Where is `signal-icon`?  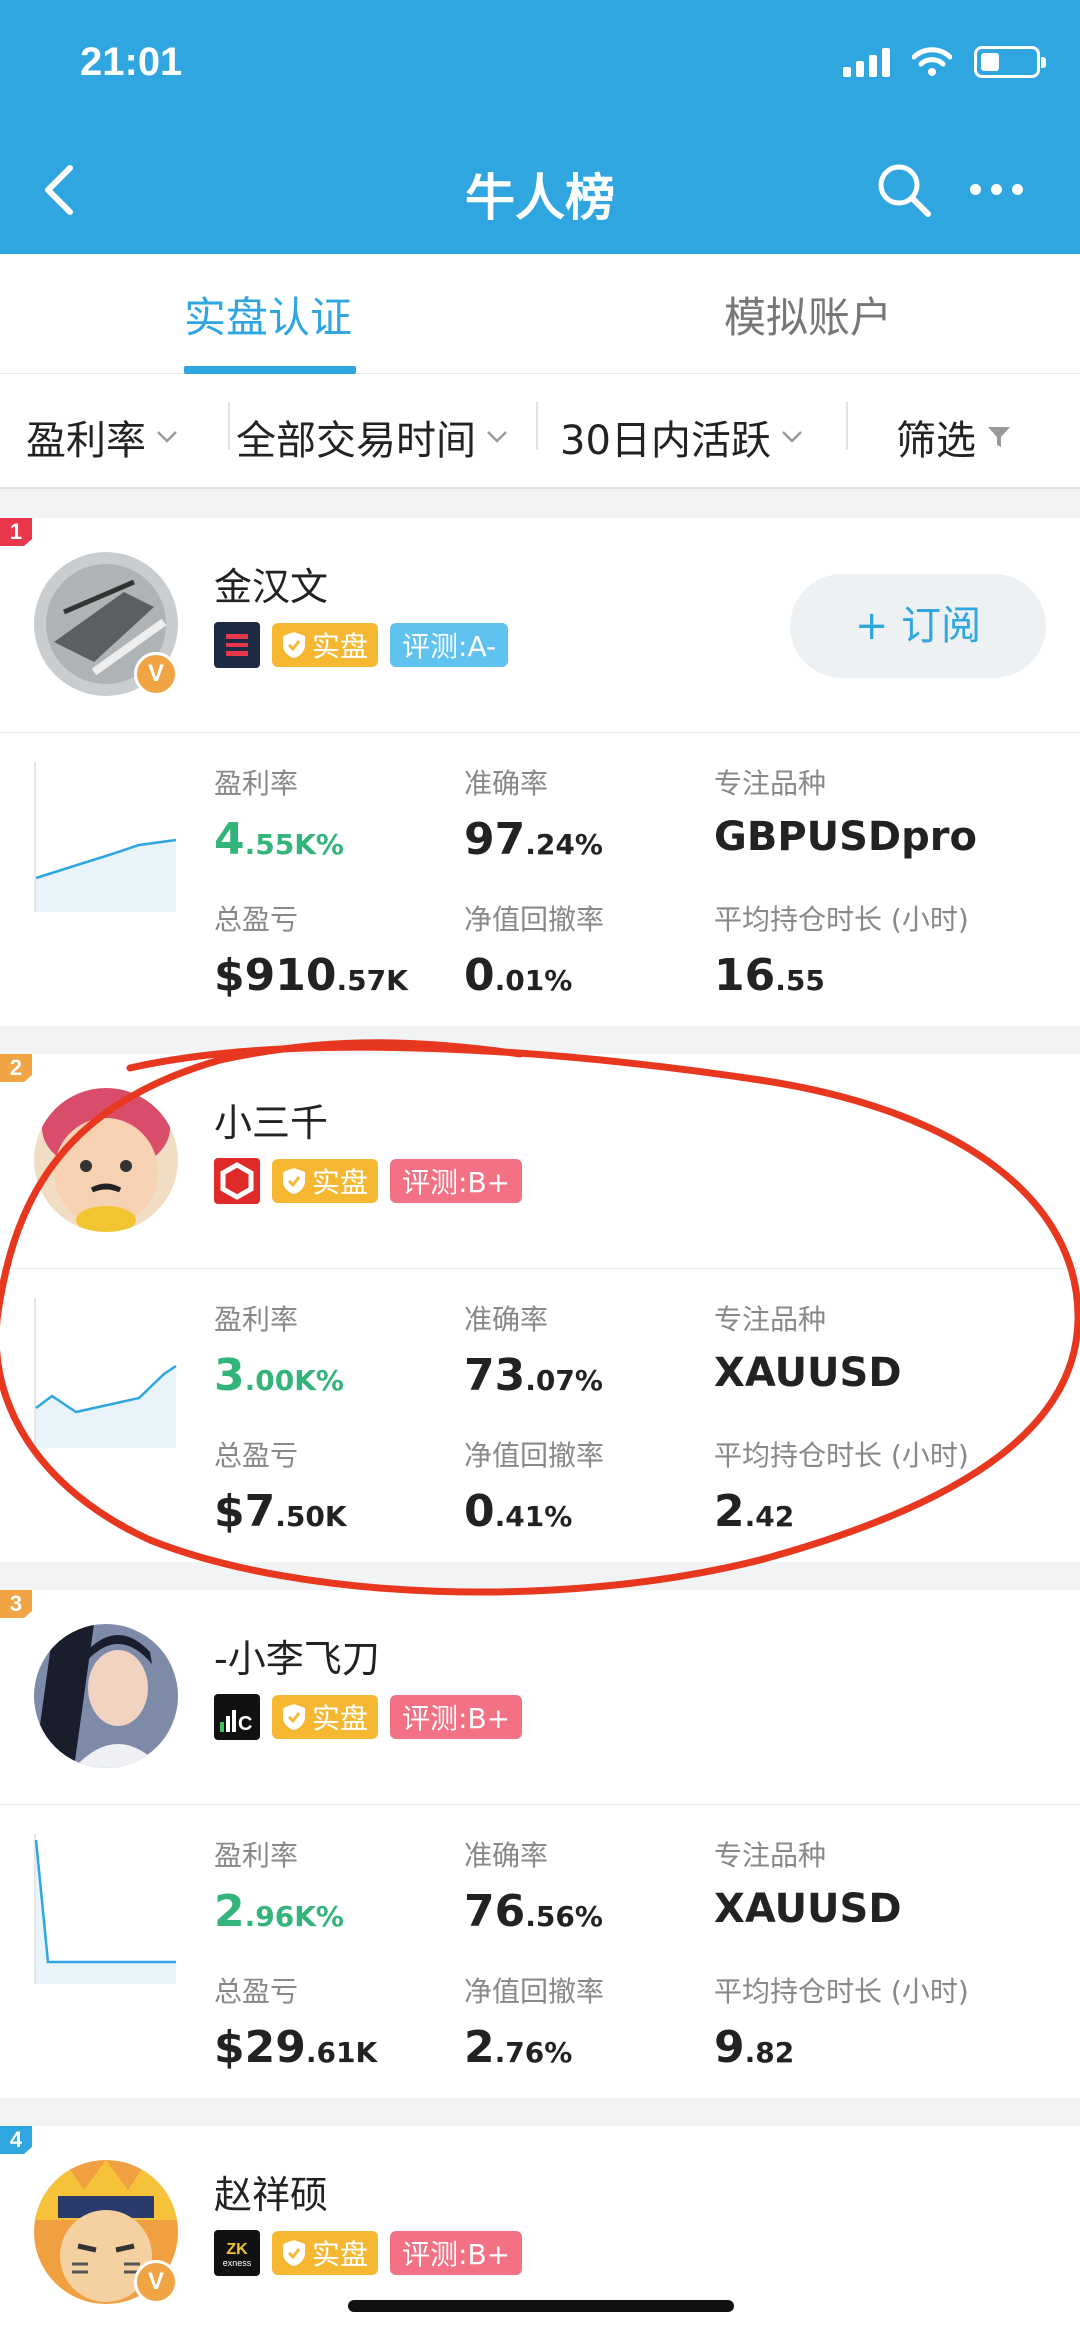 signal-icon is located at coordinates (866, 62).